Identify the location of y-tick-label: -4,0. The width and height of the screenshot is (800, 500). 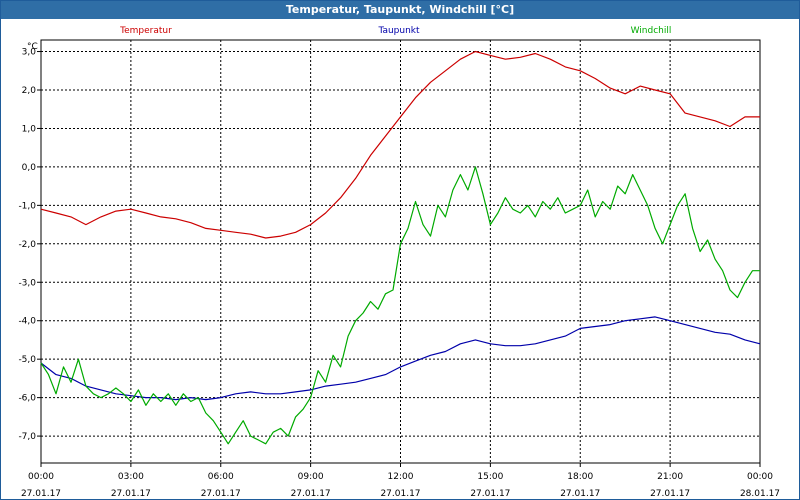
(27, 322).